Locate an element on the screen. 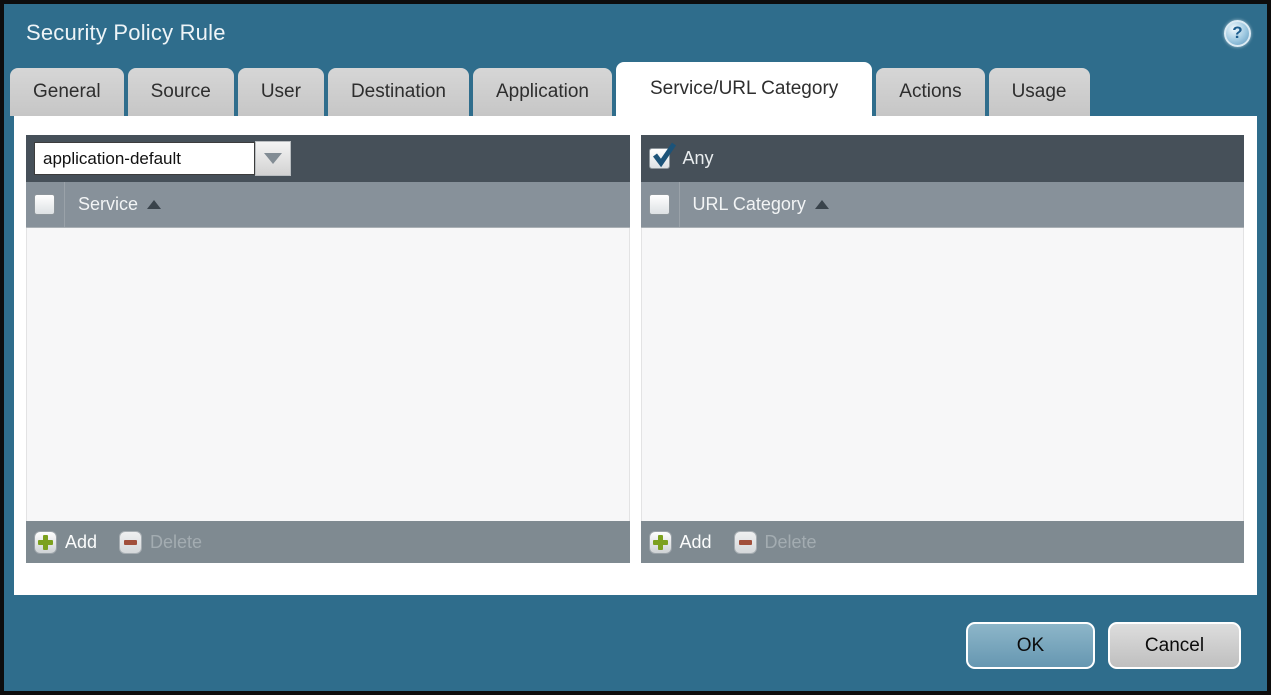 The height and width of the screenshot is (695, 1271). tab-actions: Actions is located at coordinates (930, 92).